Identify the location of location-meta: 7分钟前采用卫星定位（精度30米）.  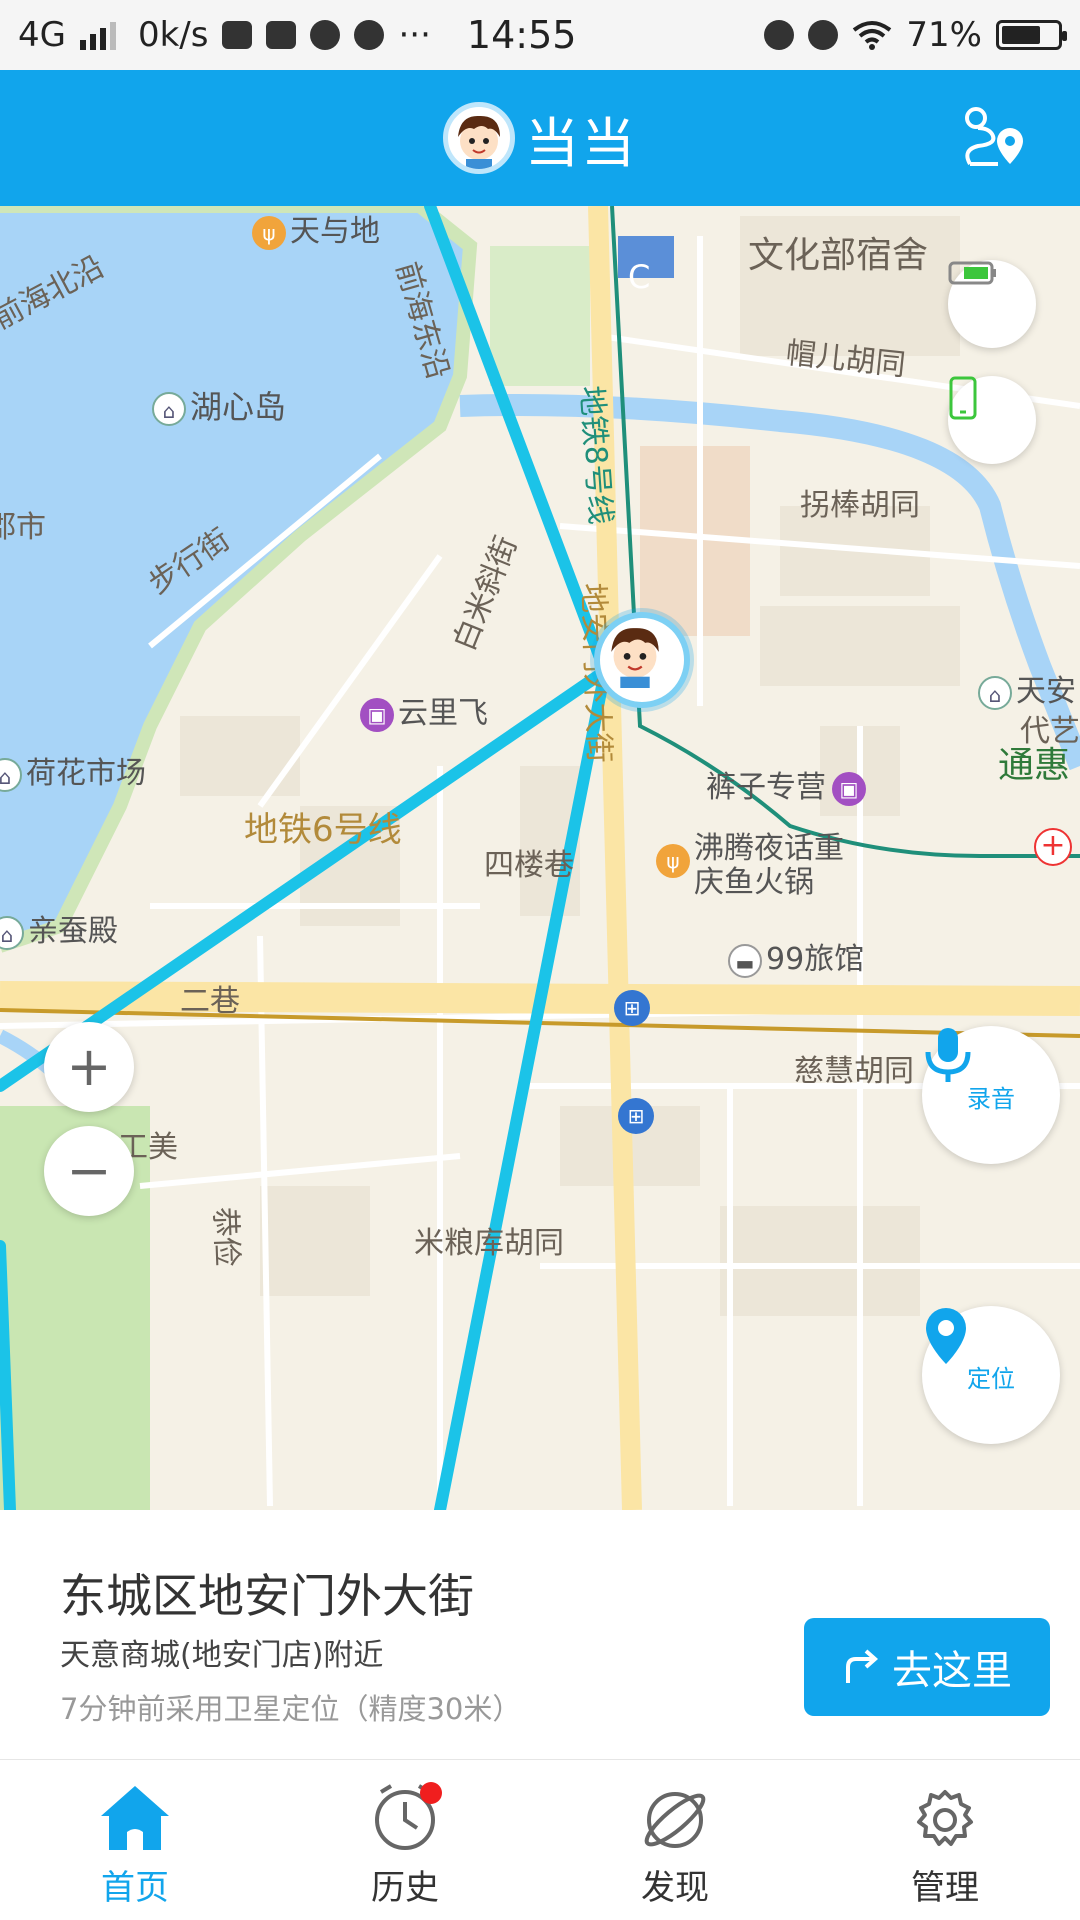
(291, 1709).